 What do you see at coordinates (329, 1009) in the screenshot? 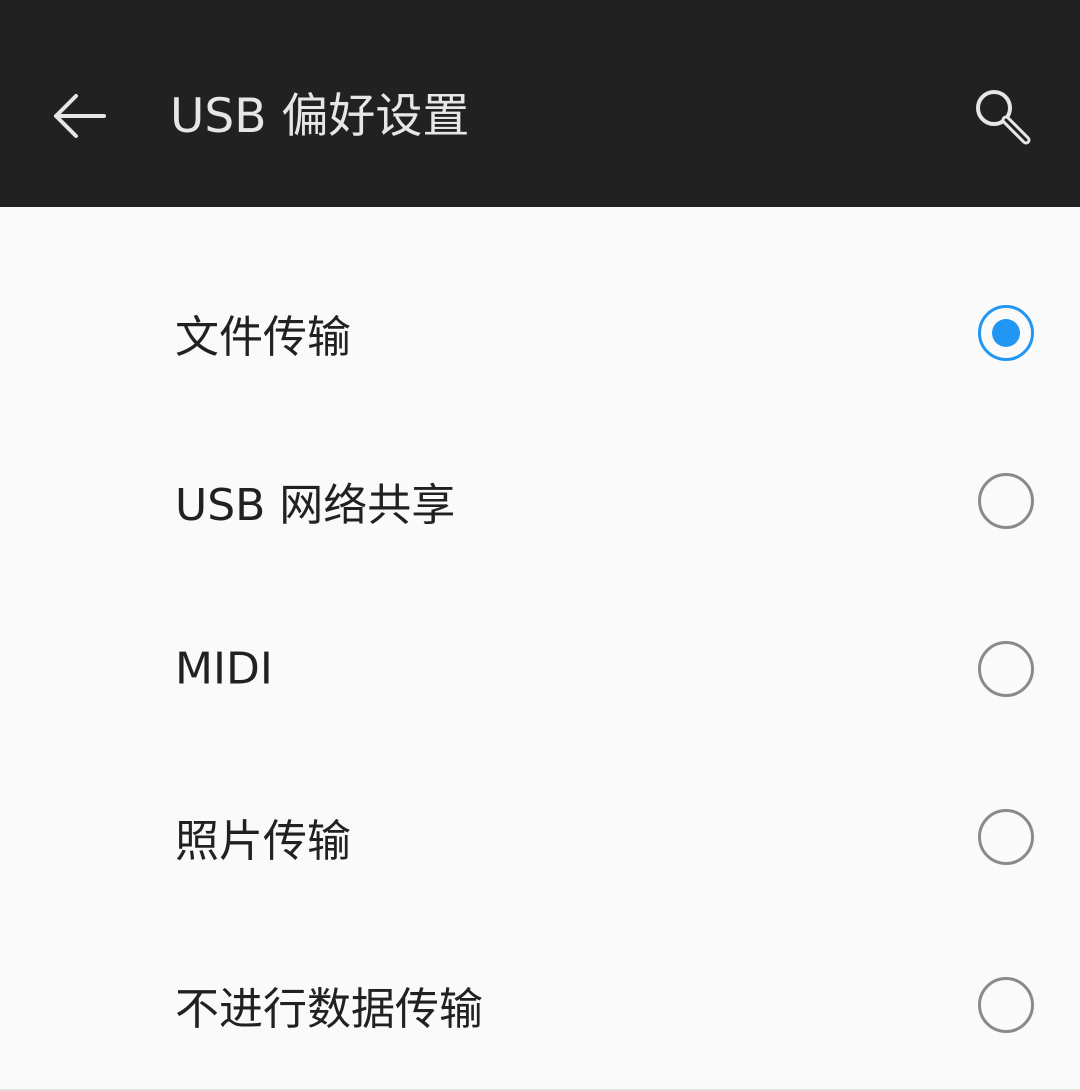
I see `option-label: 不进行数据传输` at bounding box center [329, 1009].